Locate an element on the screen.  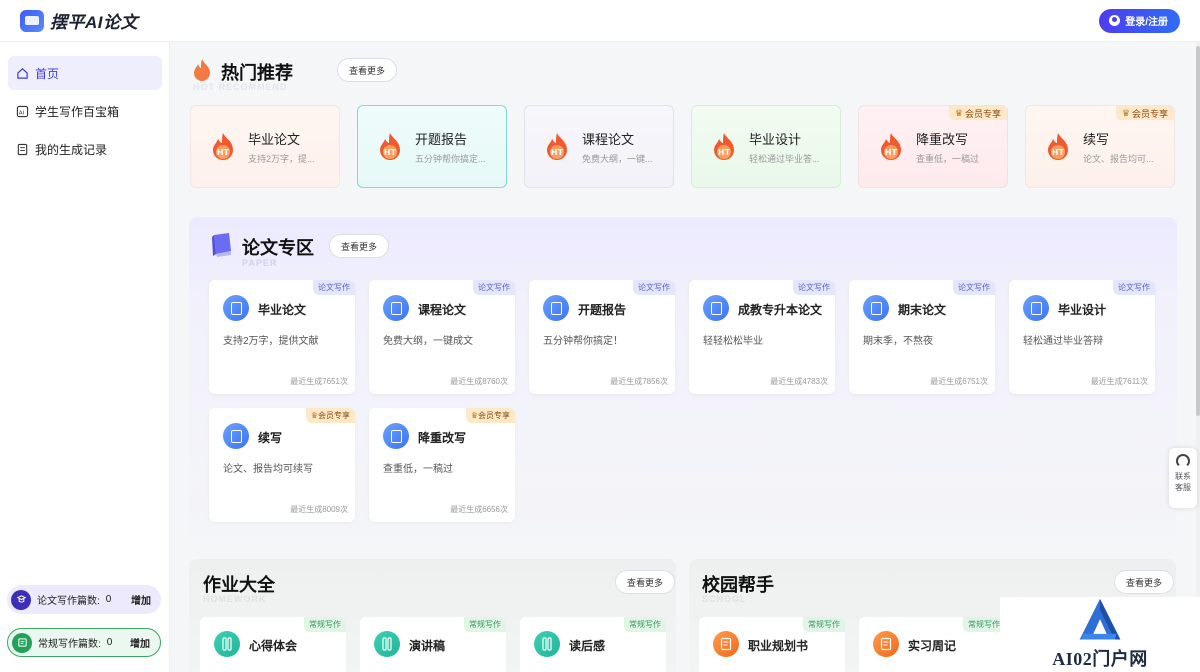
paper-section-subtitle: PAPER is located at coordinates (260, 263).